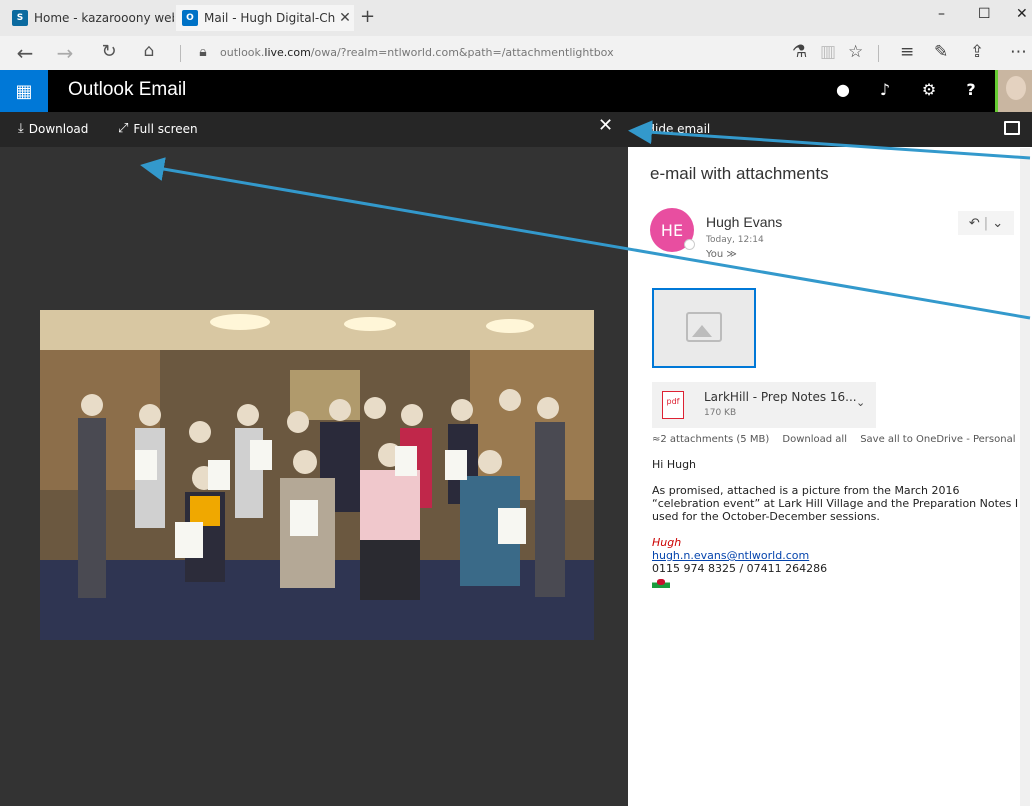 The height and width of the screenshot is (806, 1032). What do you see at coordinates (242, 52) in the screenshot?
I see `url-prefix: outlook.` at bounding box center [242, 52].